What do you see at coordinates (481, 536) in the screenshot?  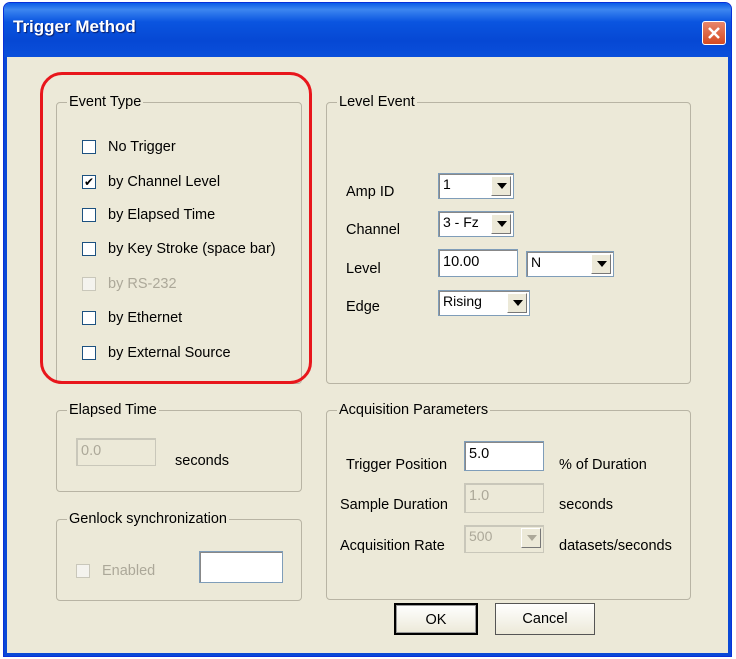 I see `acquisition-rate-value: 500` at bounding box center [481, 536].